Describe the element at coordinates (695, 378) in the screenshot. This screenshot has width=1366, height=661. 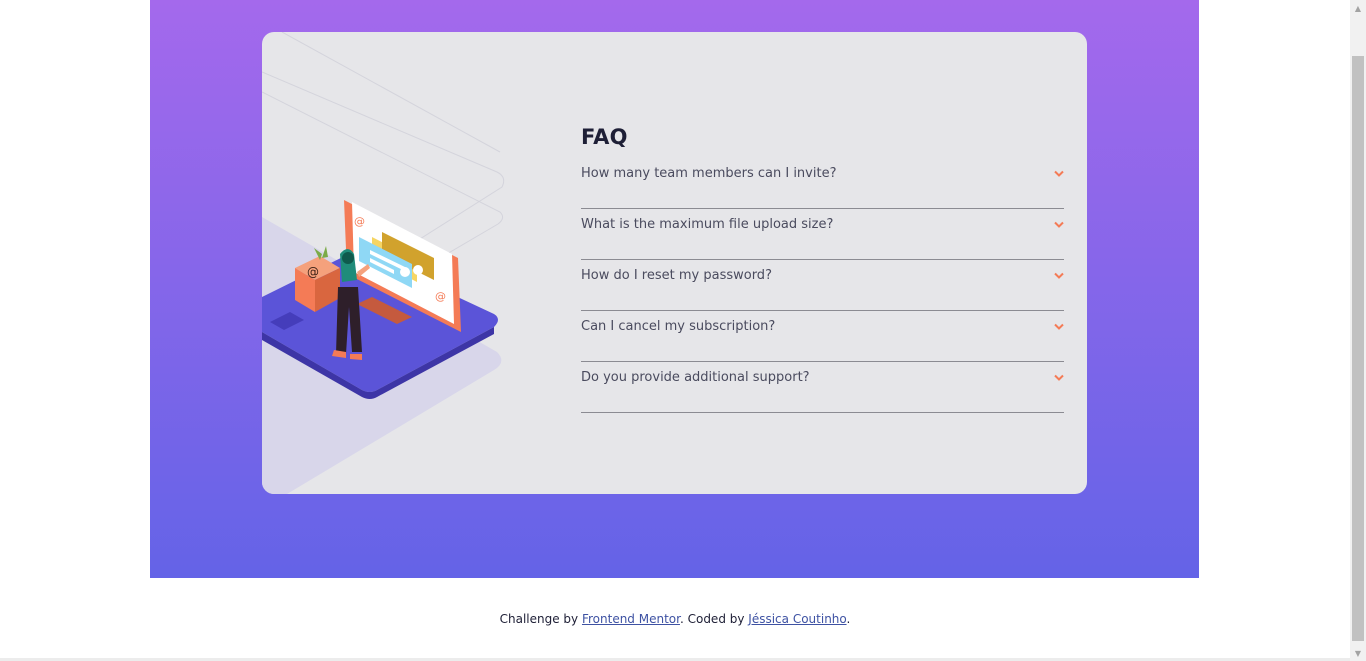
I see `faq-question: Do you provide additional support?` at that location.